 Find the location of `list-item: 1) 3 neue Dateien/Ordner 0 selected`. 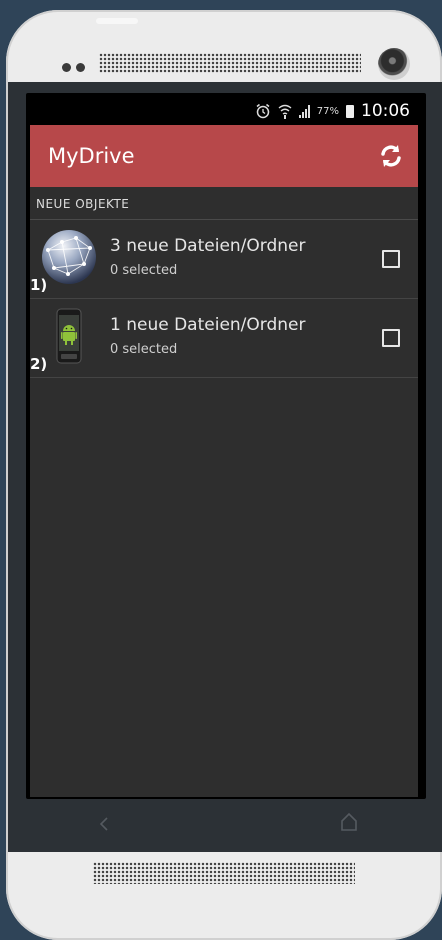

list-item: 1) 3 neue Dateien/Ordner 0 selected is located at coordinates (224, 259).